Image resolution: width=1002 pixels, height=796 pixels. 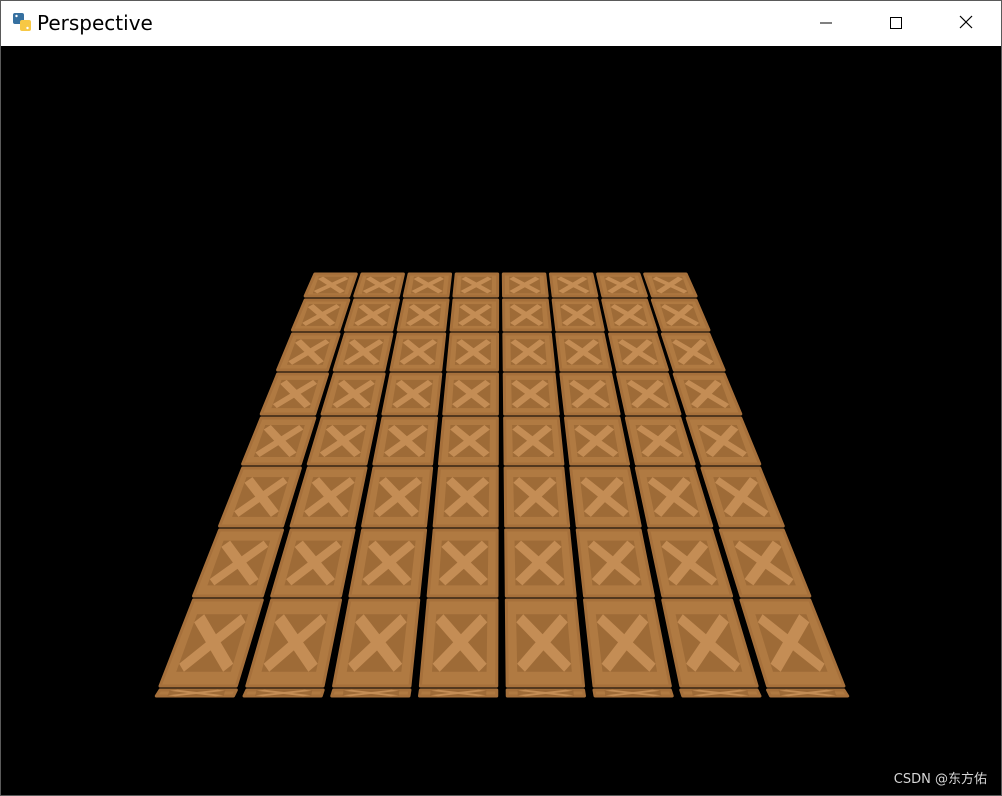 I want to click on maximize-icon, so click(x=896, y=23).